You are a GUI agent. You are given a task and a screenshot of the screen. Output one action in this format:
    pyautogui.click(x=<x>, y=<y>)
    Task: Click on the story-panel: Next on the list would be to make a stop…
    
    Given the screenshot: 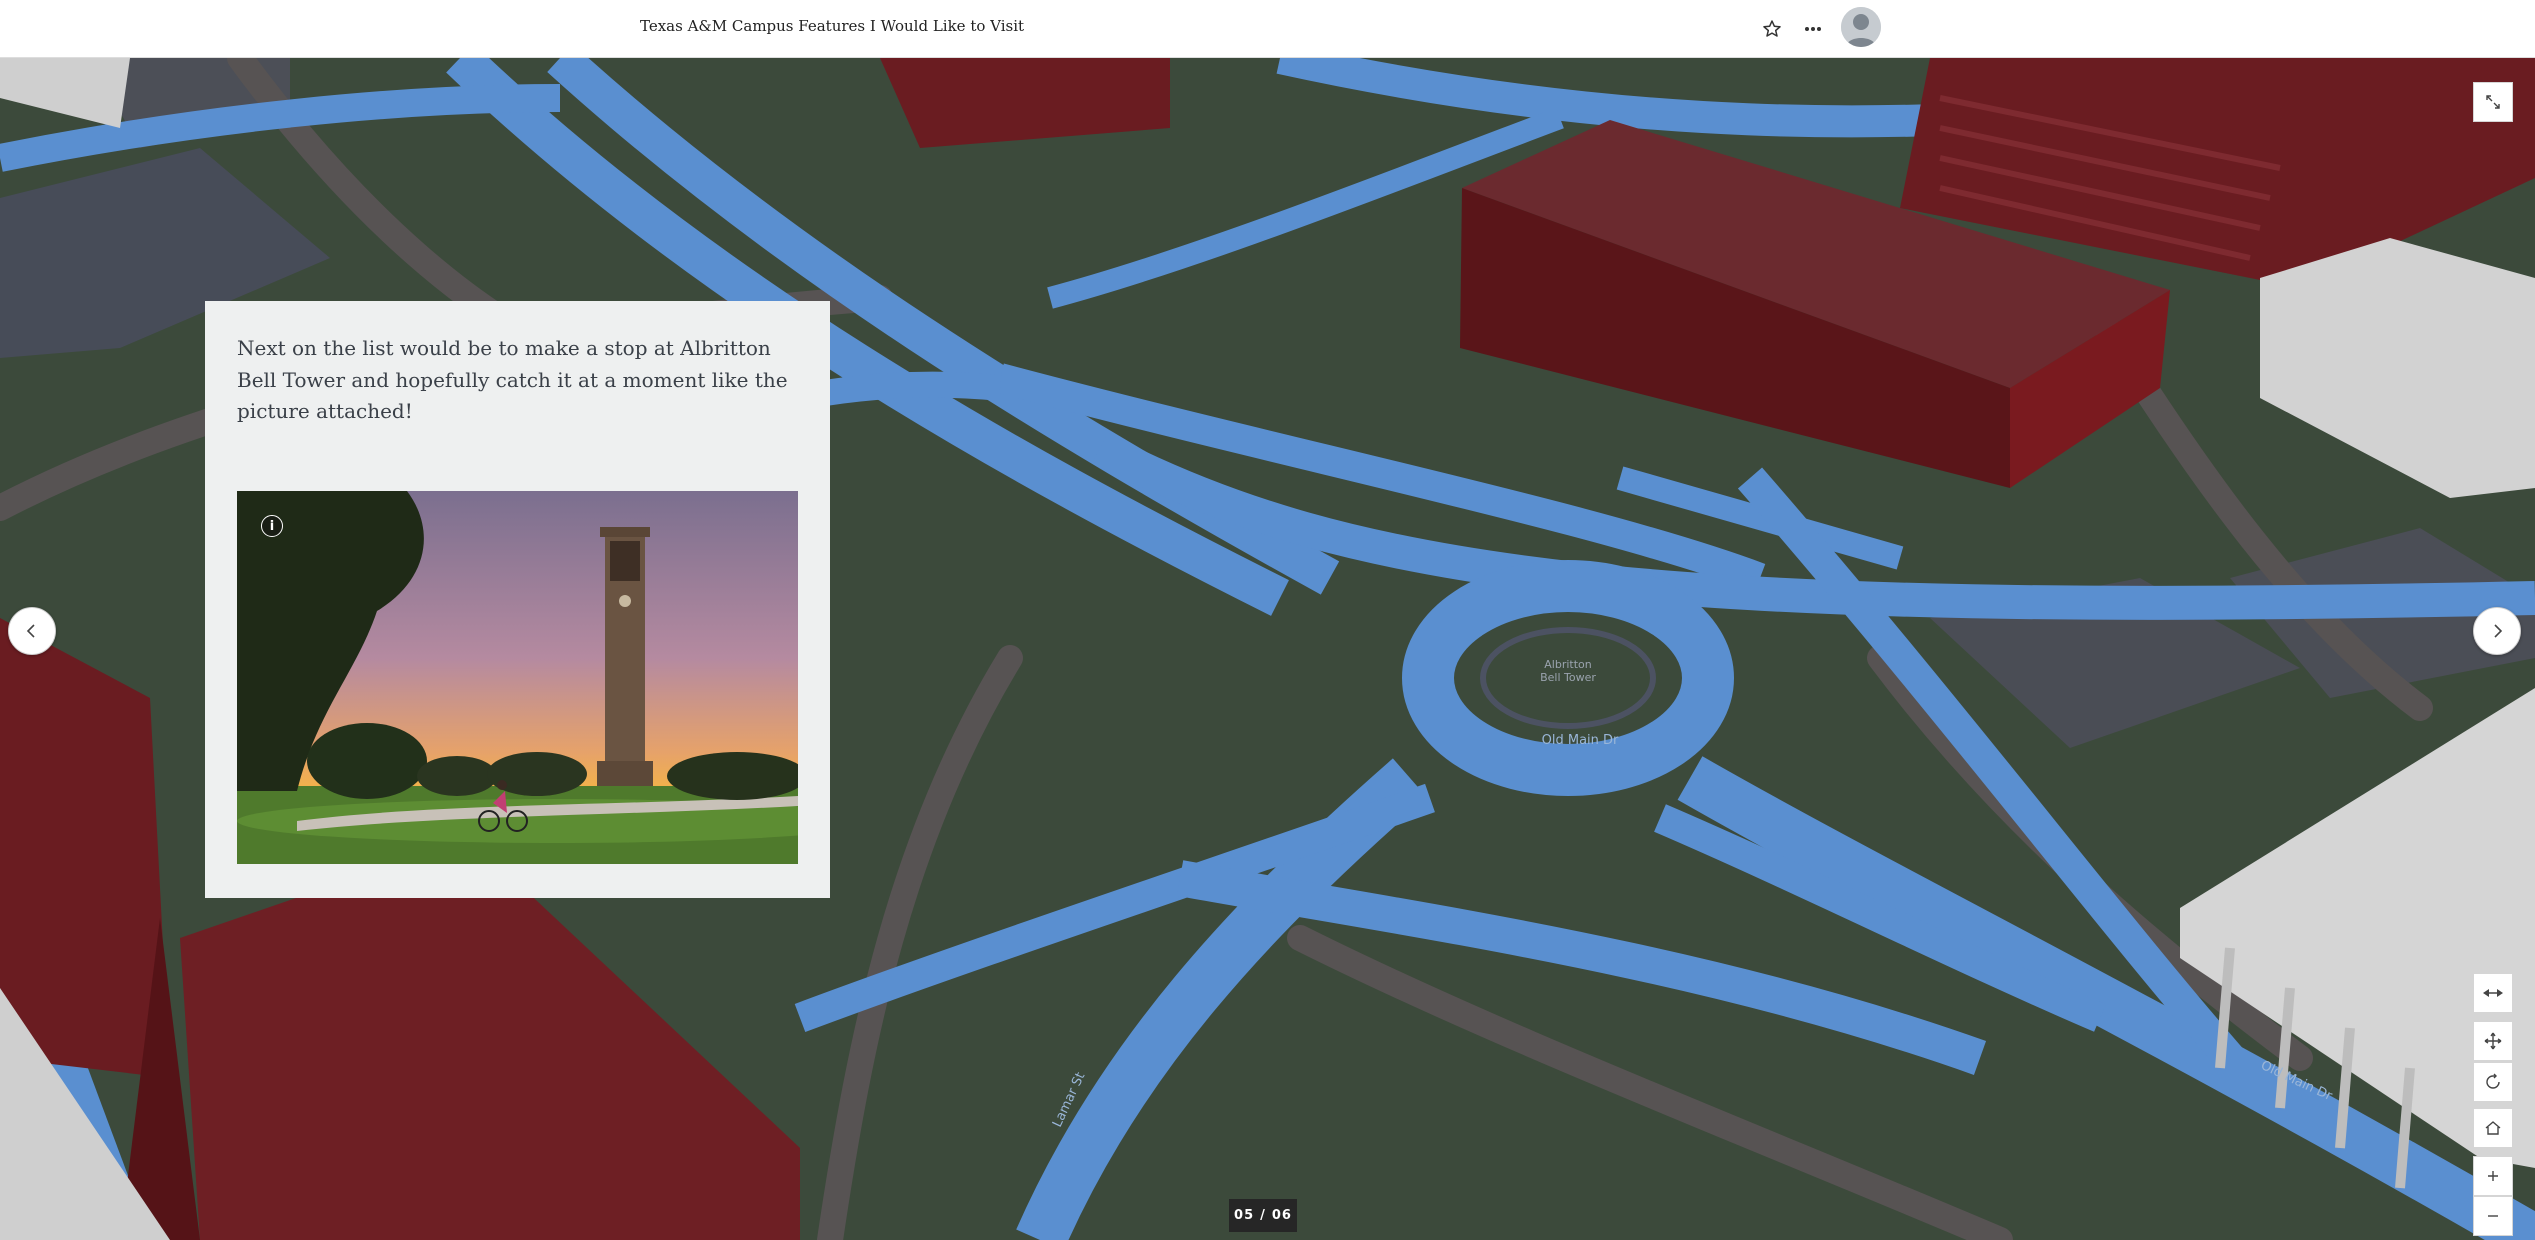 What is the action you would take?
    pyautogui.click(x=517, y=599)
    